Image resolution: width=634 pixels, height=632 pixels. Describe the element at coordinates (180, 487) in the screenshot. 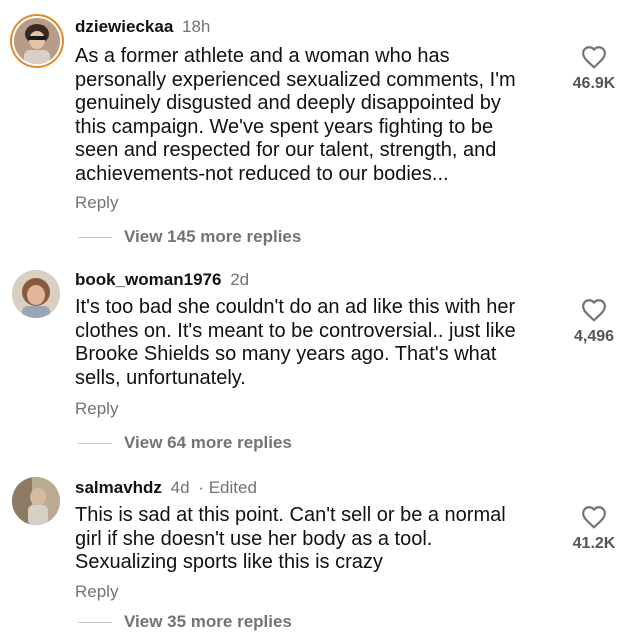

I see `timestamp: 4d` at that location.